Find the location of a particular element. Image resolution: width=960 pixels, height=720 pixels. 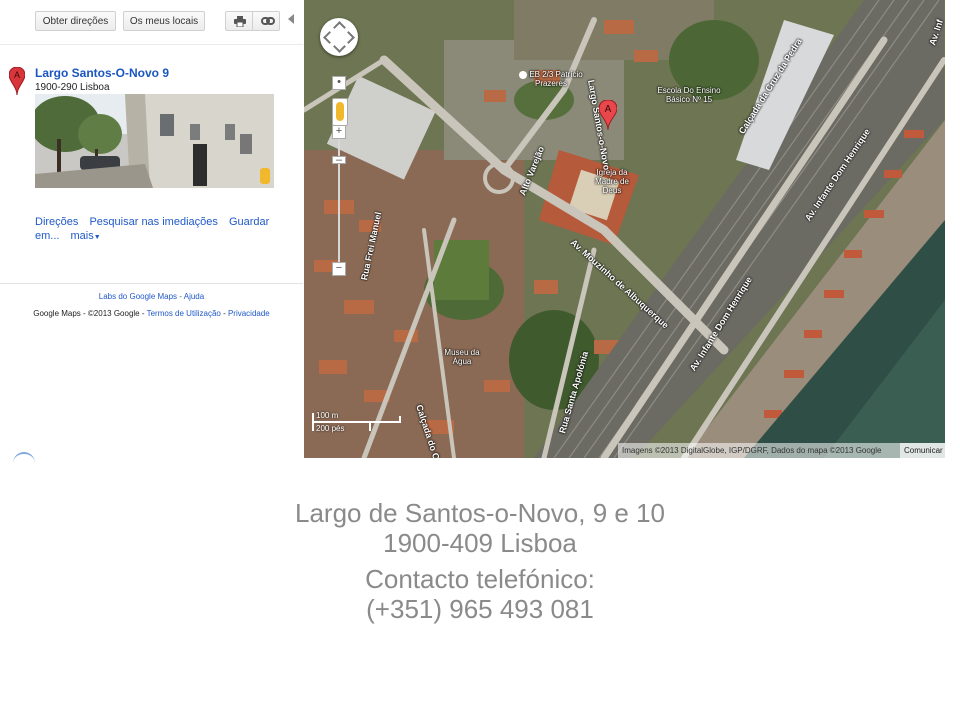

print-button is located at coordinates (239, 21).